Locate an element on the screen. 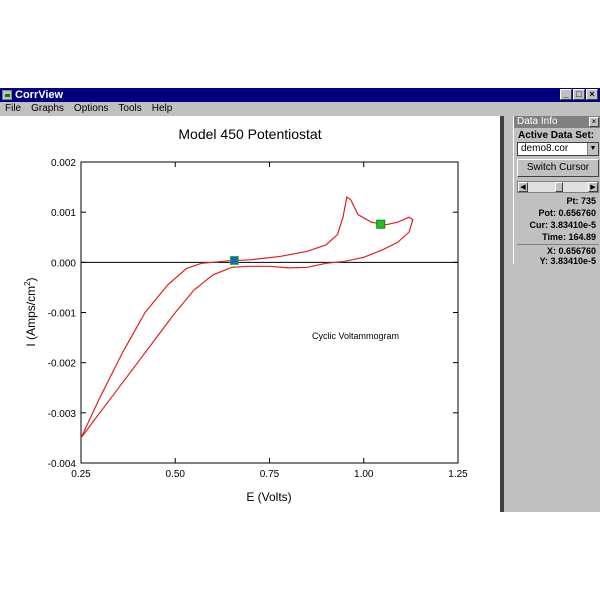 The width and height of the screenshot is (600, 600). window-title: CorrView is located at coordinates (39, 95).